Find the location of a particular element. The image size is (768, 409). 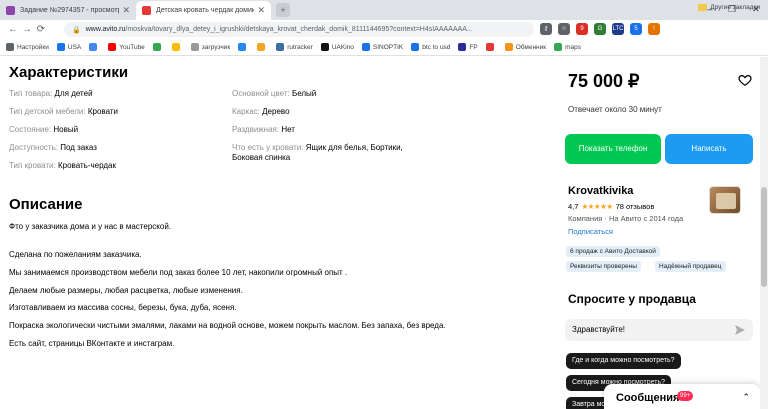

folder-icon is located at coordinates (703, 7).